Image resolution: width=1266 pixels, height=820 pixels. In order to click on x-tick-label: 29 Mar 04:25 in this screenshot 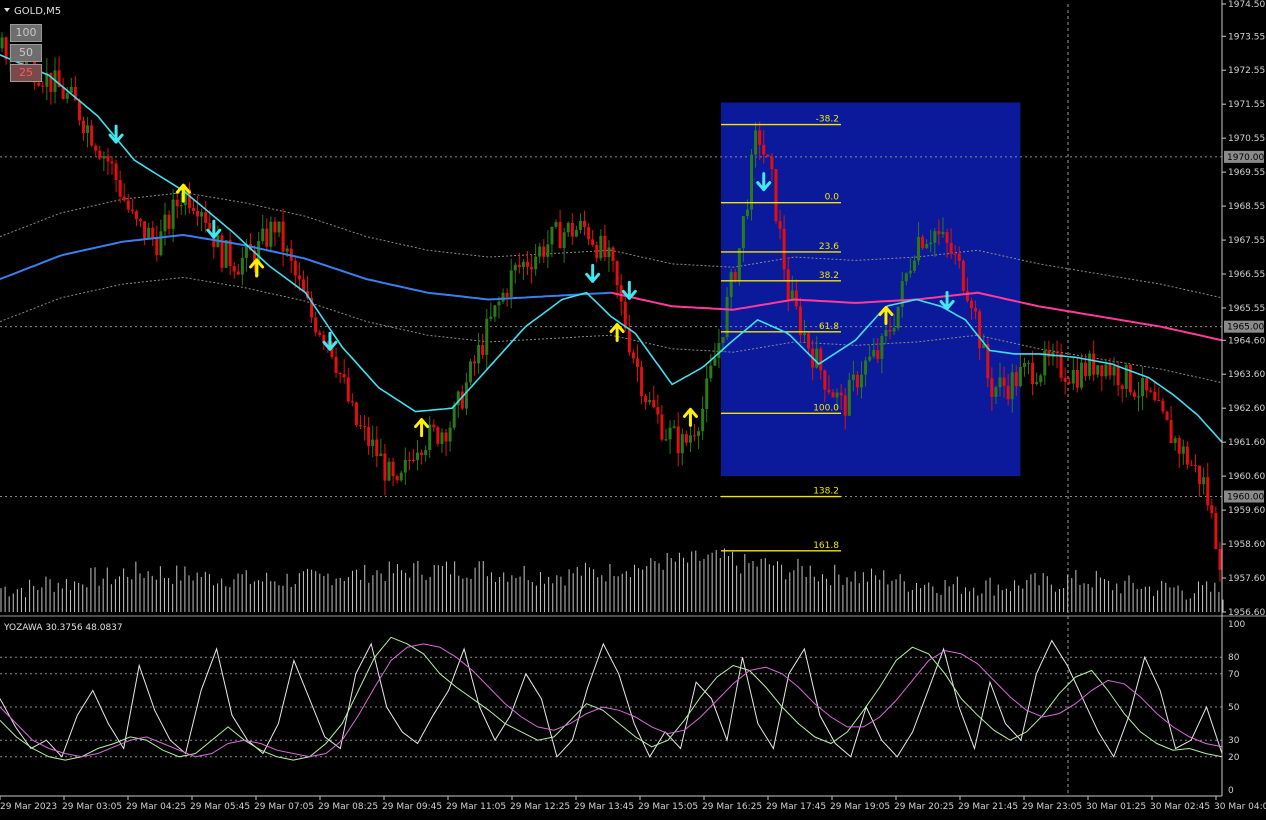, I will do `click(156, 807)`.